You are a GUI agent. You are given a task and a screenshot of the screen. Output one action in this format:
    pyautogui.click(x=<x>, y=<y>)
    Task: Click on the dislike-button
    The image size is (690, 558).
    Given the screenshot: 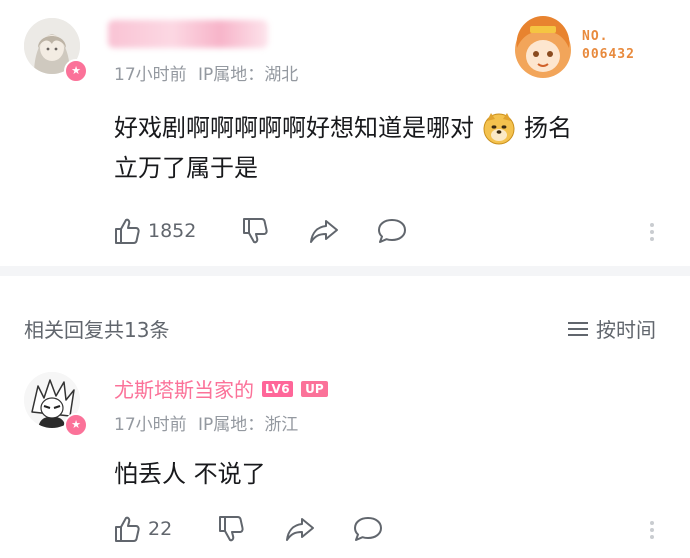 What is the action you would take?
    pyautogui.click(x=255, y=231)
    